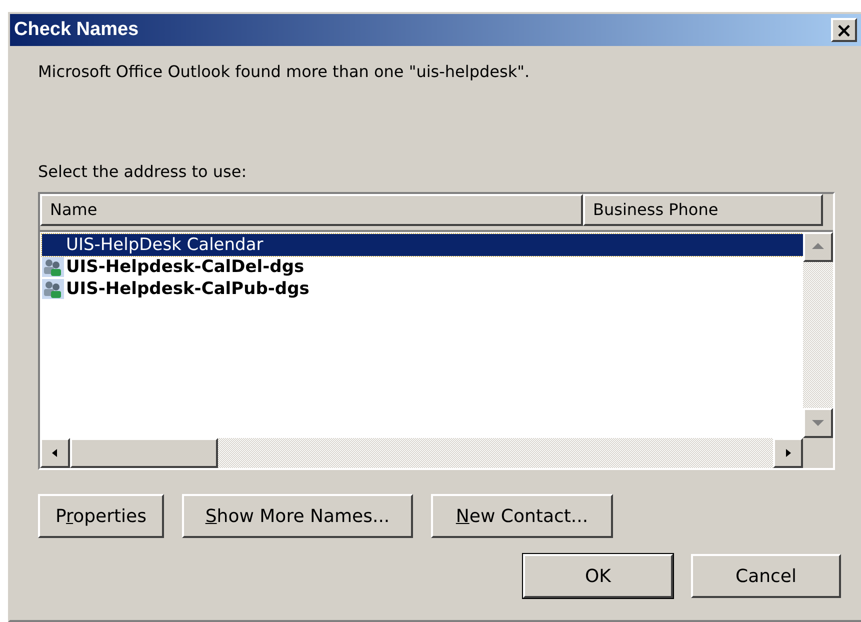  What do you see at coordinates (703, 210) in the screenshot?
I see `column-header: Business Phone` at bounding box center [703, 210].